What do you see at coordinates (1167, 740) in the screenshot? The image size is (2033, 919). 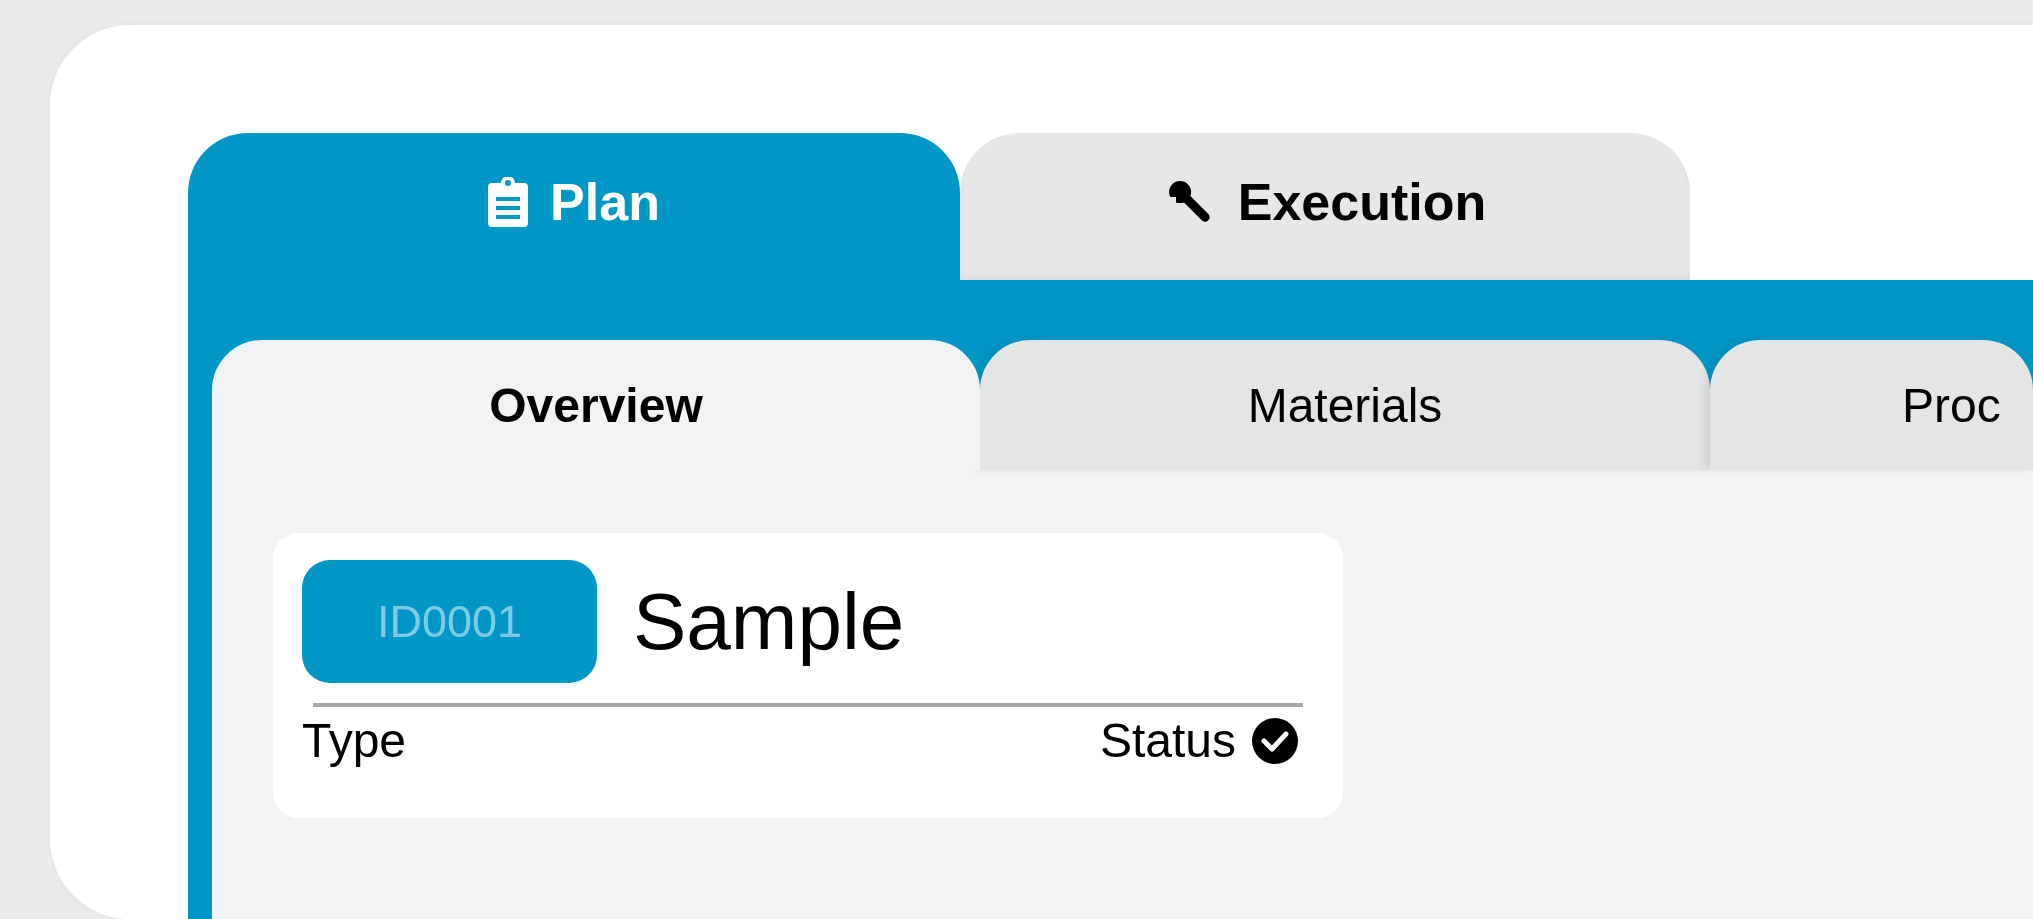 I see `status-label: Status` at bounding box center [1167, 740].